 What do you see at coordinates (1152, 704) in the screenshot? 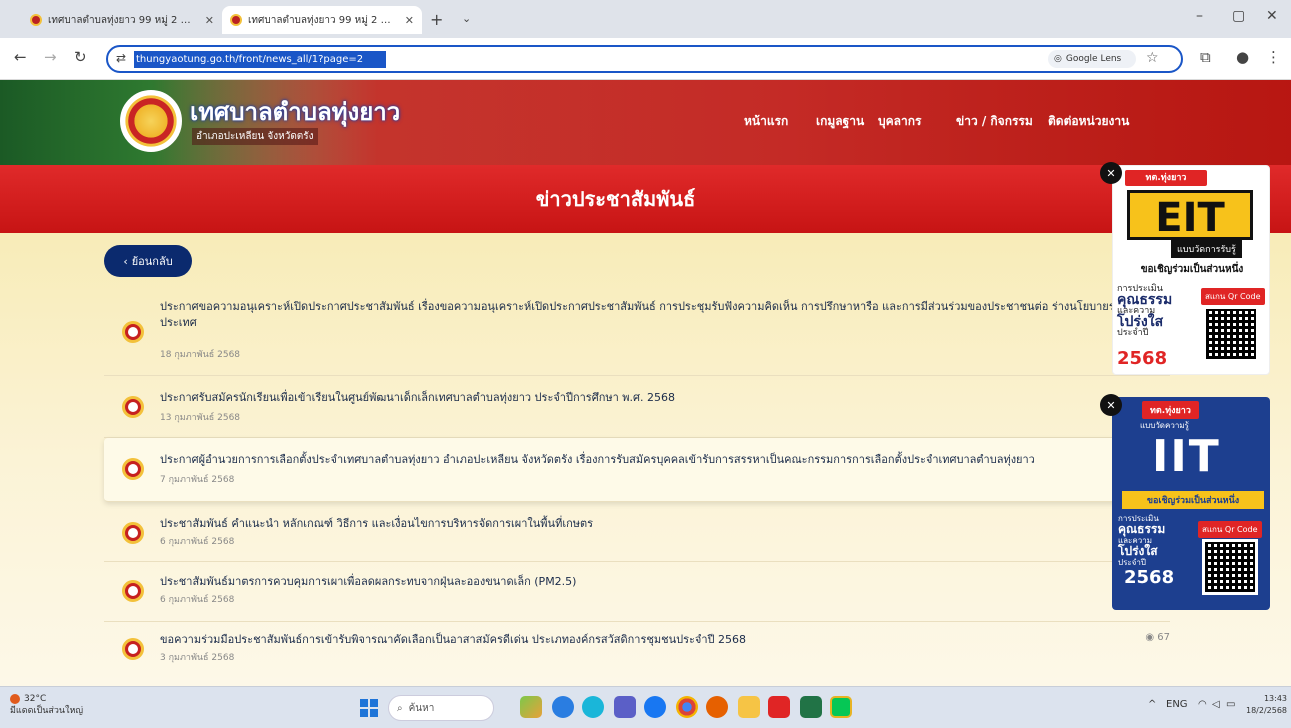
I see `tray-overflow-icon: ^` at bounding box center [1152, 704].